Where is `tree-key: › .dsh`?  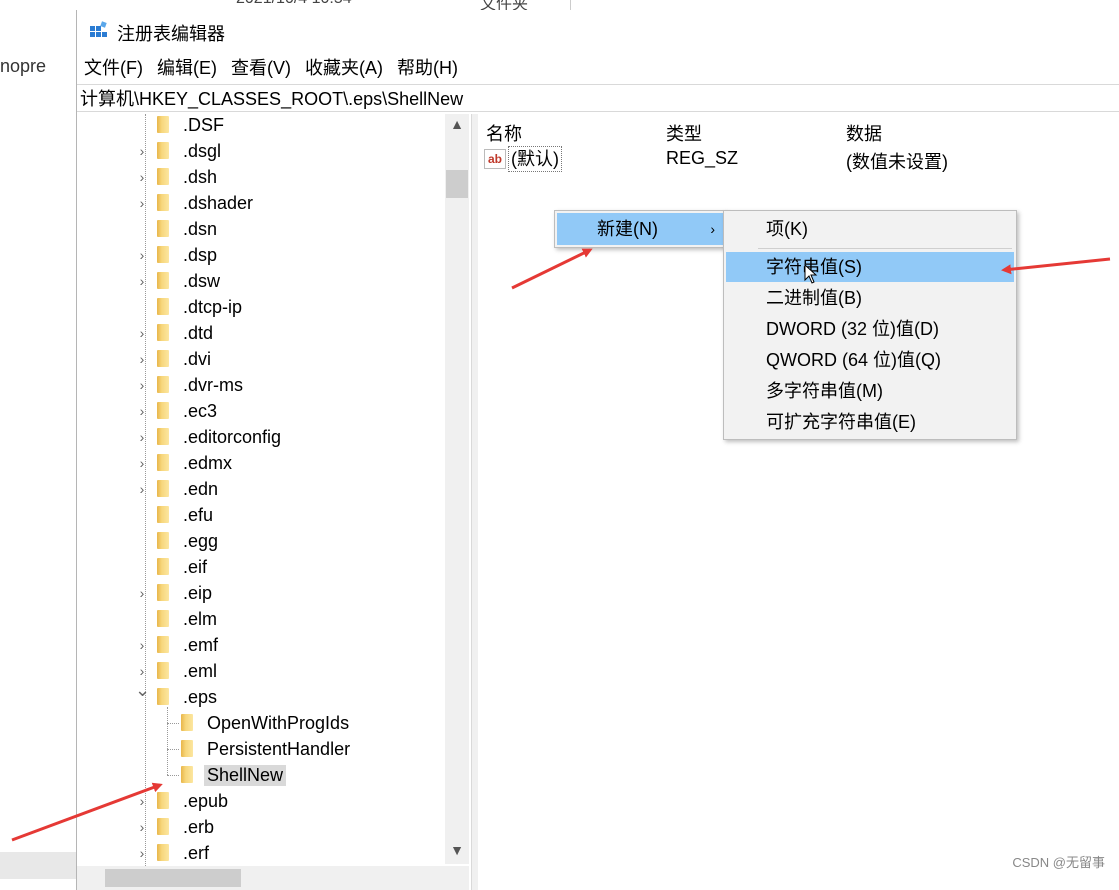 tree-key: › .dsh is located at coordinates (261, 177).